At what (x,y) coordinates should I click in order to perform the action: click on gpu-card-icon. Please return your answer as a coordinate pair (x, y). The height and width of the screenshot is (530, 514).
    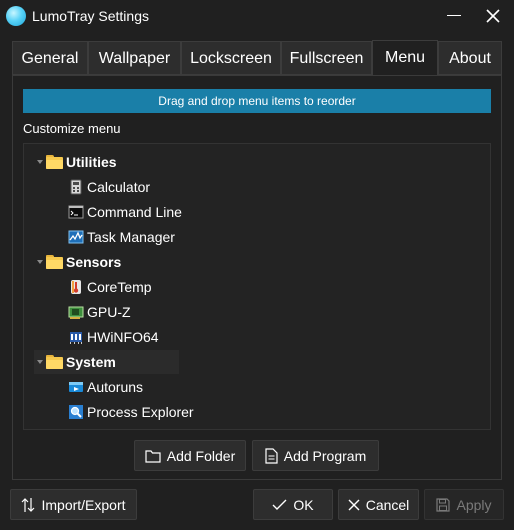
    Looking at the image, I should click on (76, 312).